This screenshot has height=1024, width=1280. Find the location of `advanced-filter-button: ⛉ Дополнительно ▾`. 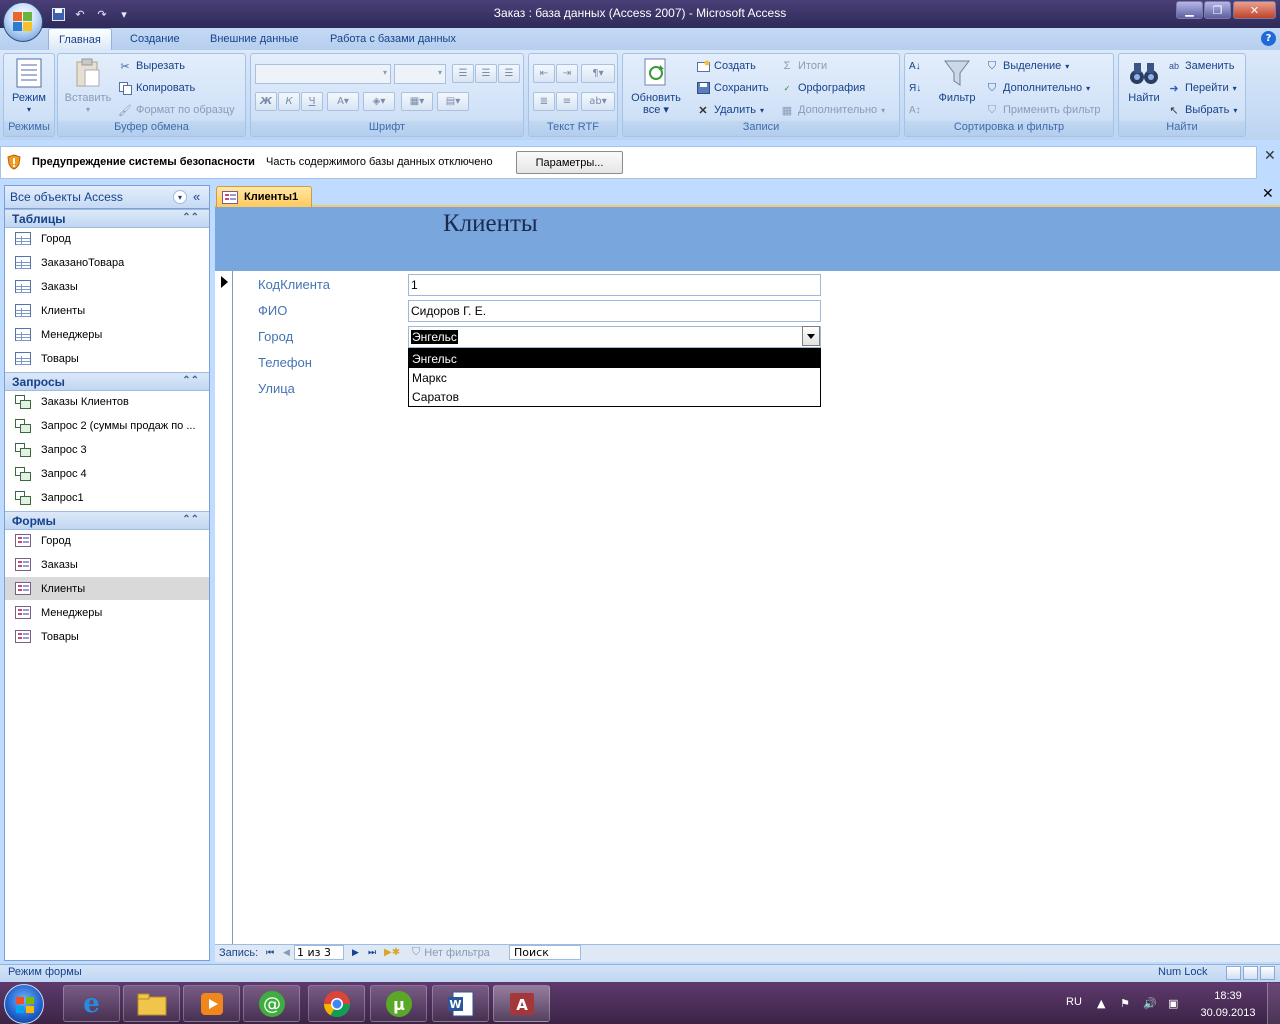

advanced-filter-button: ⛉ Дополнительно ▾ is located at coordinates (1037, 88).